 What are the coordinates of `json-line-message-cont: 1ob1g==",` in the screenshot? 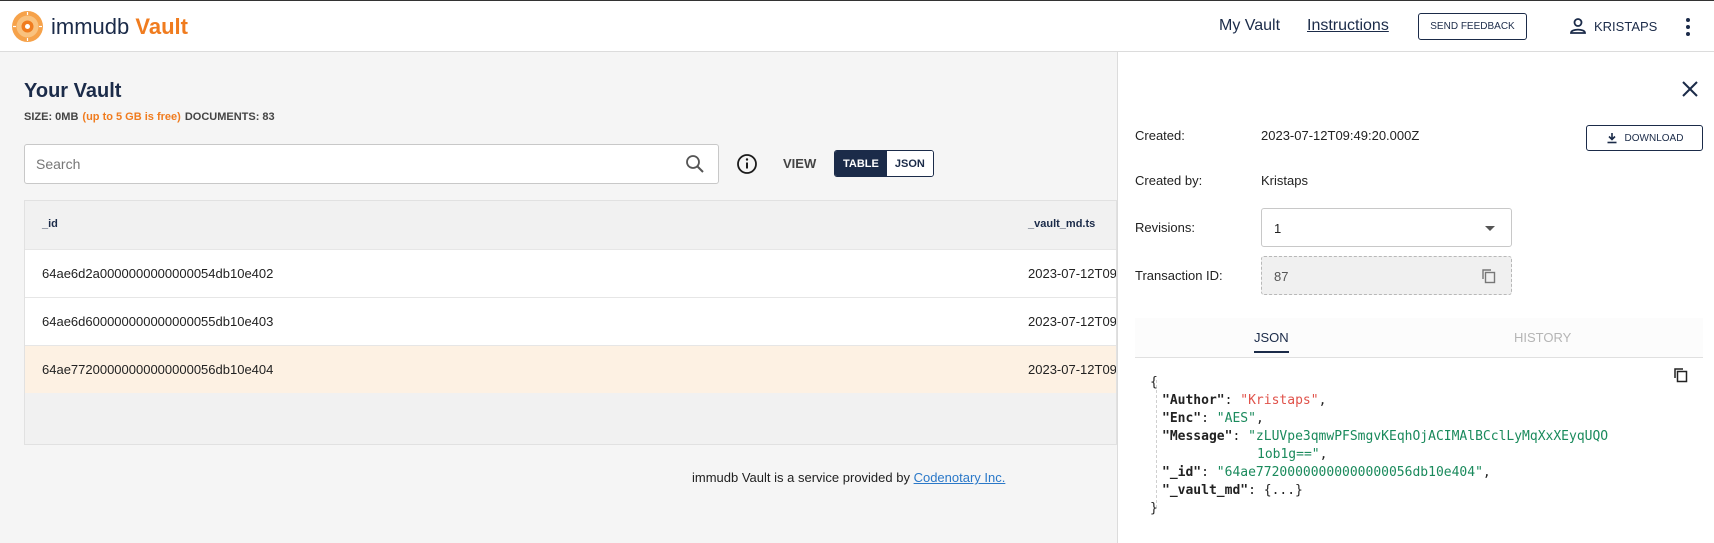 It's located at (1292, 454).